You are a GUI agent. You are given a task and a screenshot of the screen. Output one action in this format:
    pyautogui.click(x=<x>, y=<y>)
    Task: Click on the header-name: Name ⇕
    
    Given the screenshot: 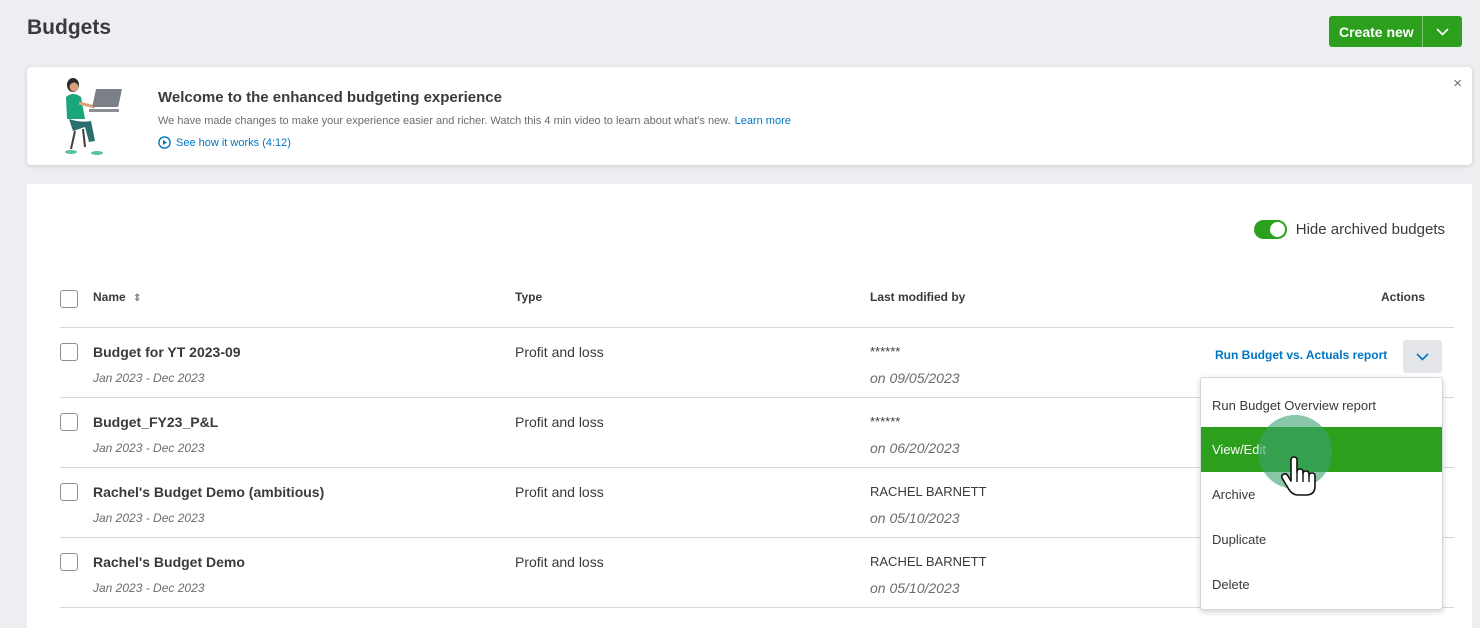 What is the action you would take?
    pyautogui.click(x=117, y=297)
    